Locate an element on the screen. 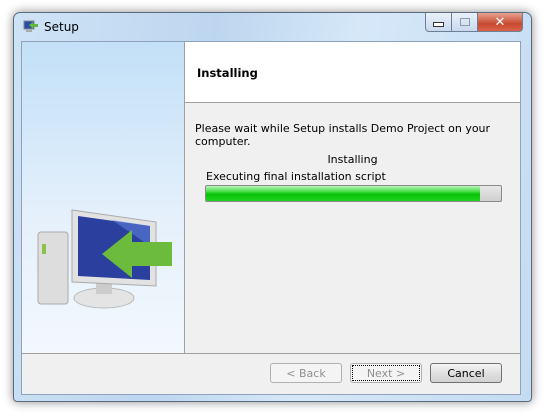 The height and width of the screenshot is (419, 547). status-text: Installing is located at coordinates (352, 159).